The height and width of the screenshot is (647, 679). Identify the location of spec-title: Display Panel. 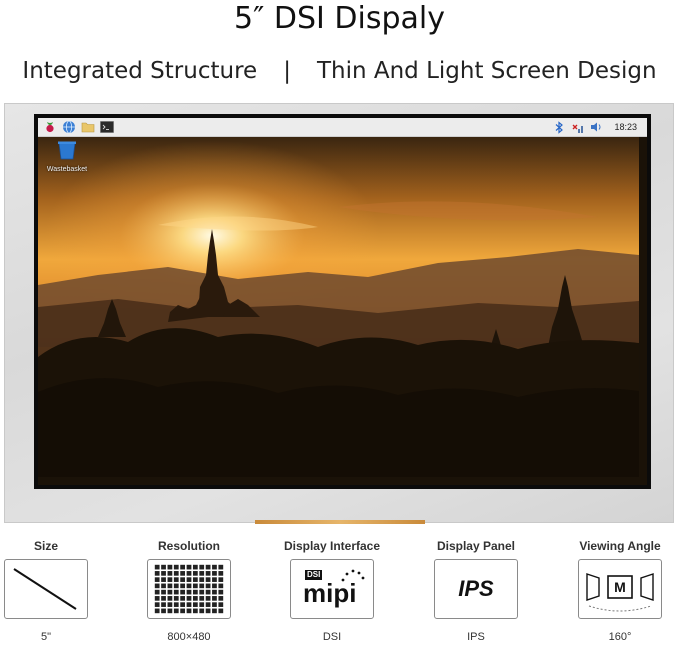
(476, 546).